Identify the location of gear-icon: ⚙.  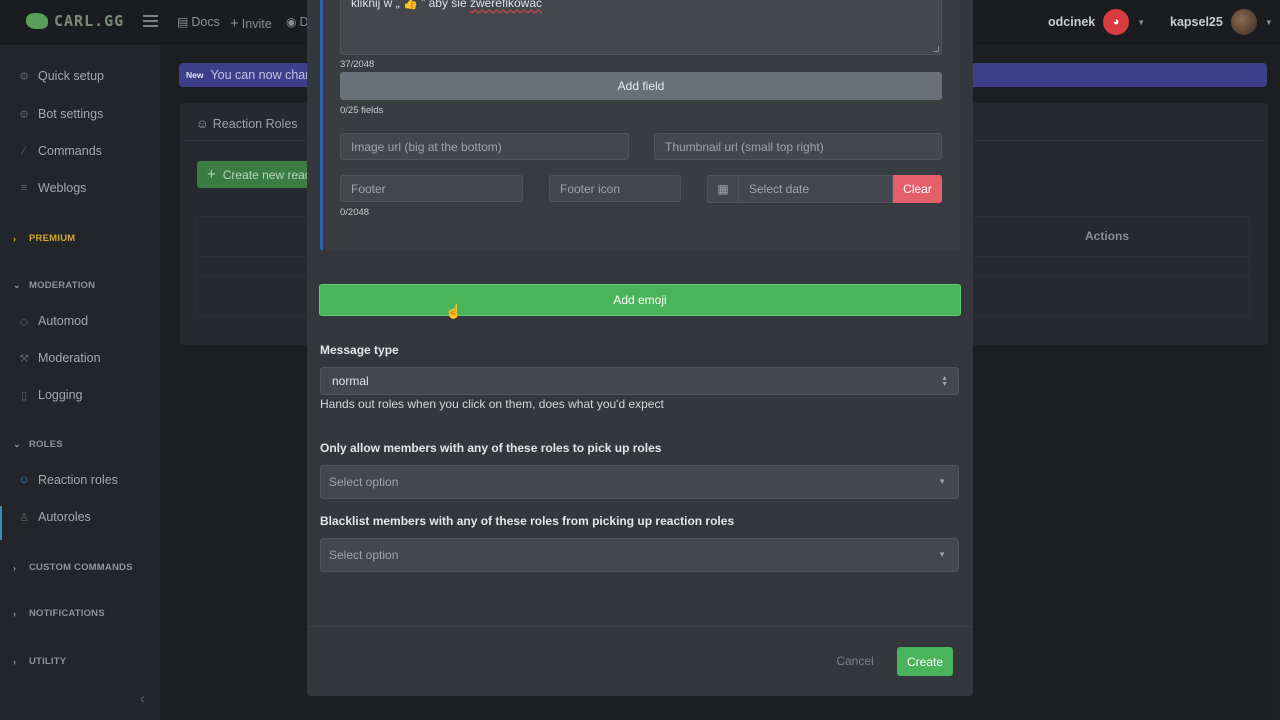
(24, 76).